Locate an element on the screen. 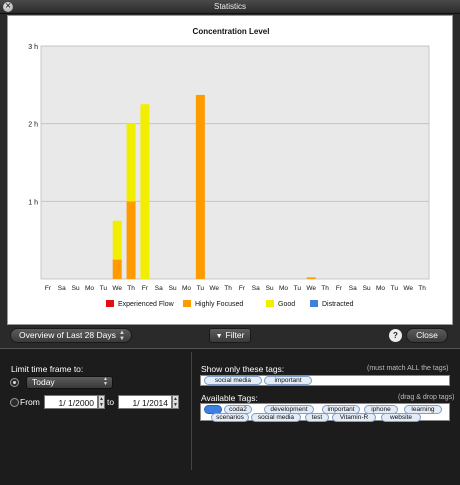 The height and width of the screenshot is (485, 460). overview-period-label: Overview of Last 28 Days is located at coordinates (67, 335).